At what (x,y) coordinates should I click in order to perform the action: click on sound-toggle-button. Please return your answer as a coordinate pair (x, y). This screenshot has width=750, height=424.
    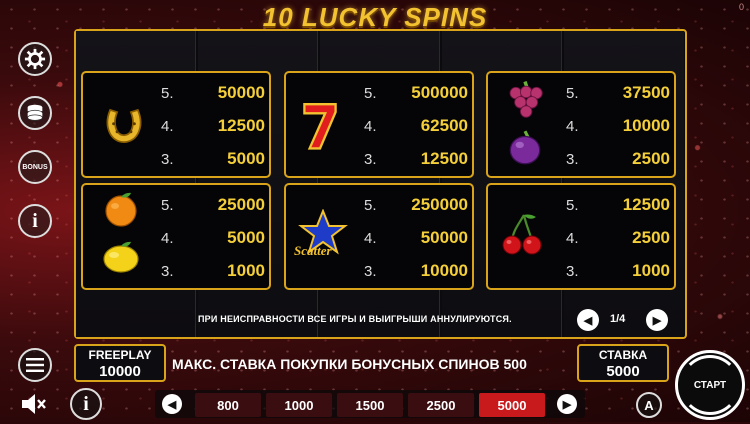
    Looking at the image, I should click on (33, 404).